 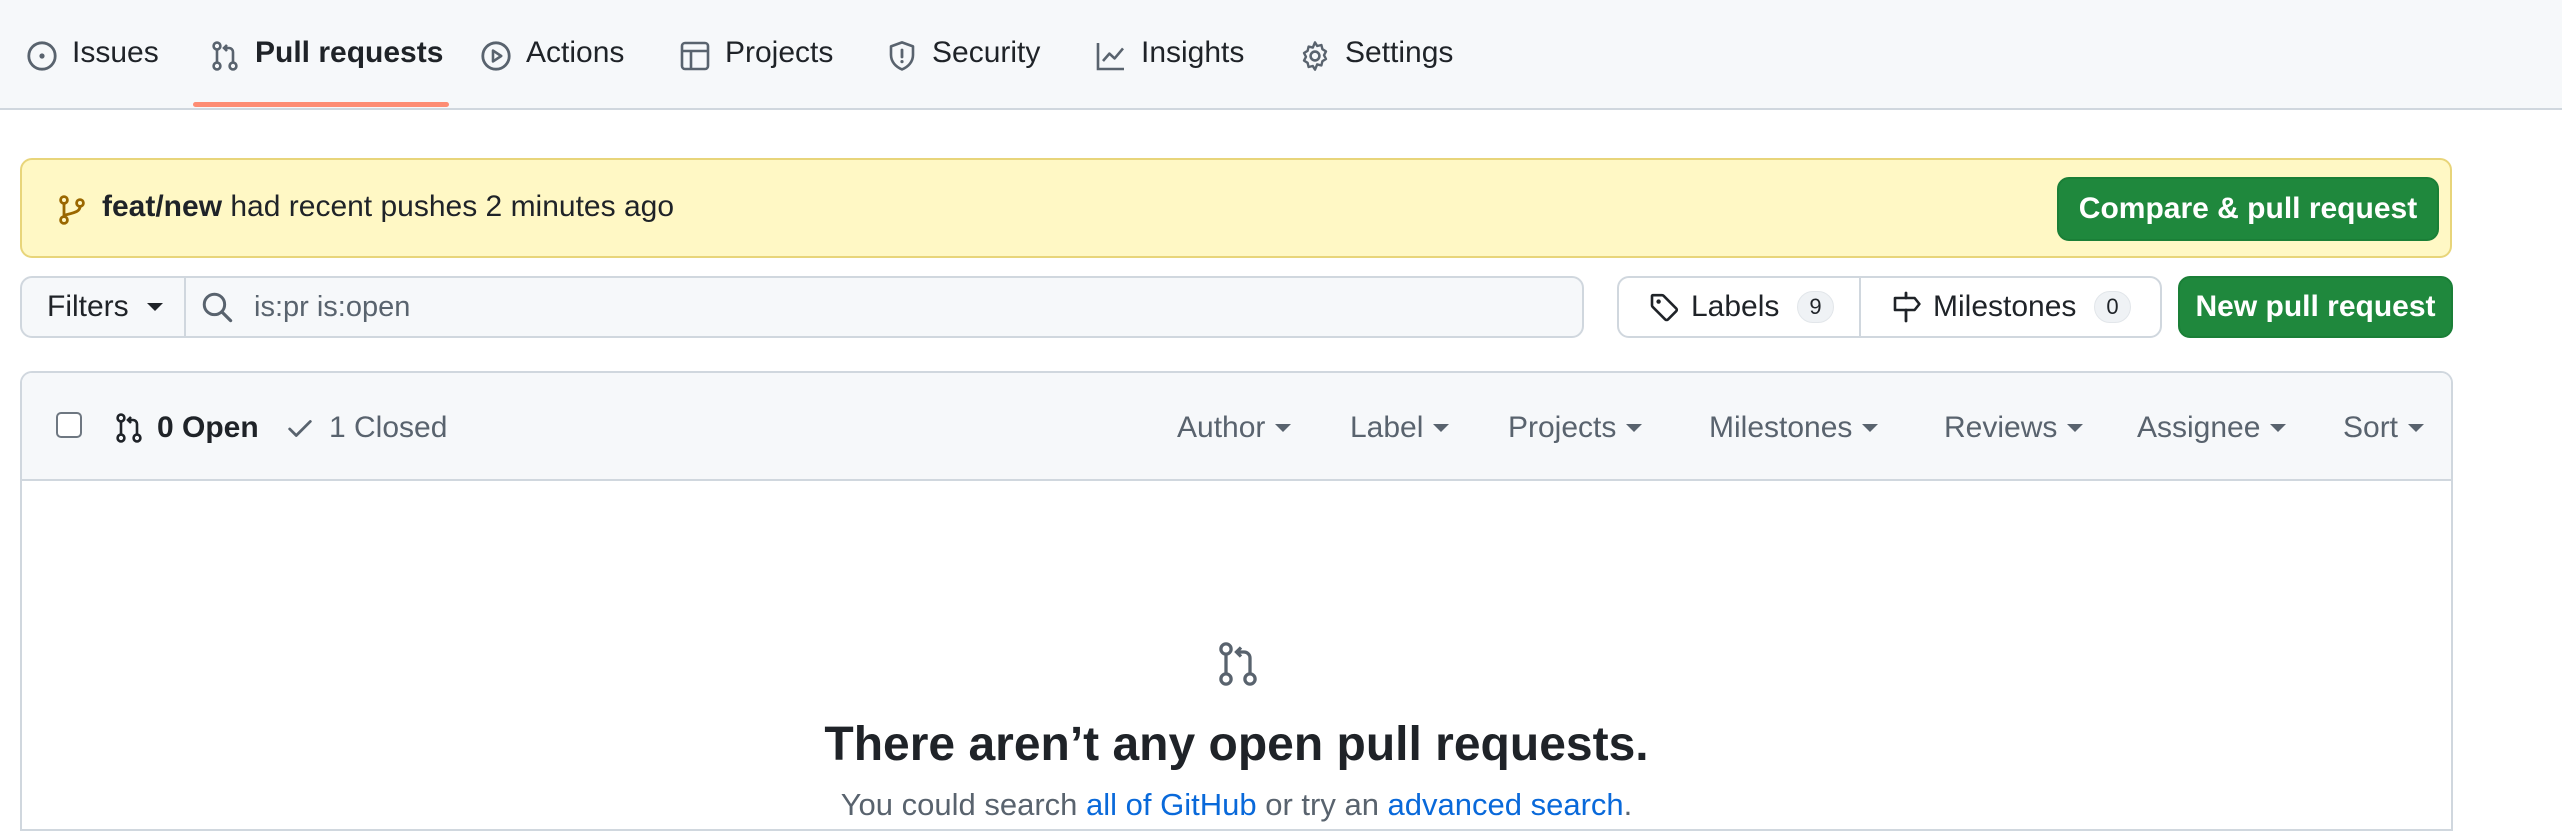 I want to click on filter-label: Reviews, so click(x=2001, y=427).